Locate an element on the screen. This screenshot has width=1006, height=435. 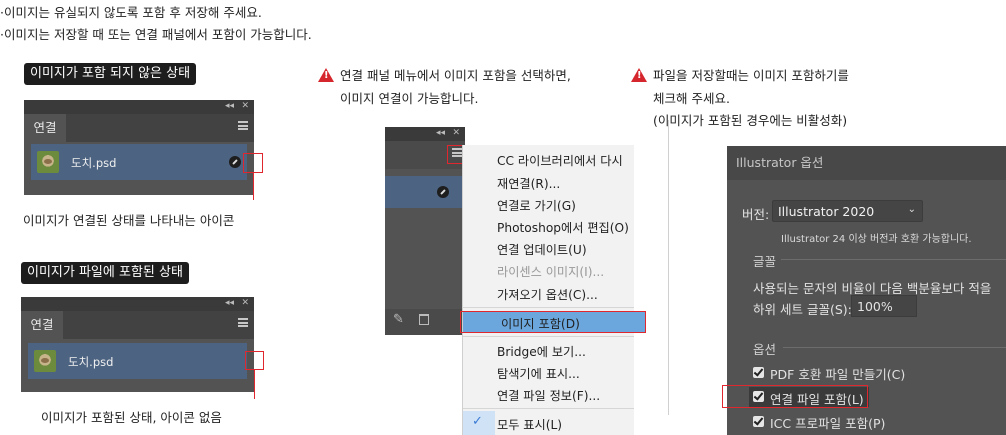
right-note-line-2: 체크해 주세요. is located at coordinates (691, 98).